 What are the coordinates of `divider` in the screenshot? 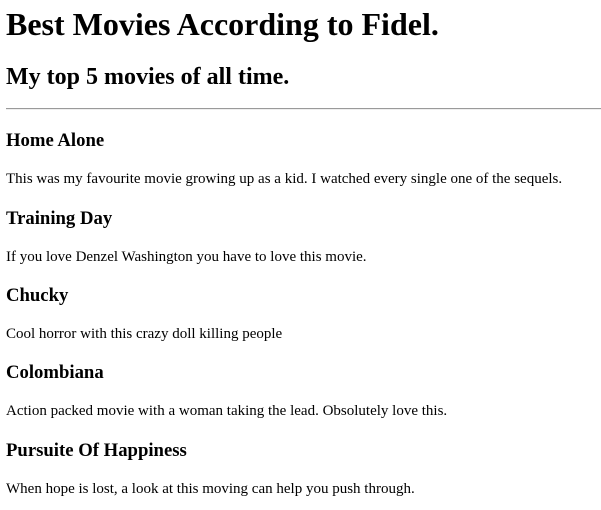 It's located at (303, 109).